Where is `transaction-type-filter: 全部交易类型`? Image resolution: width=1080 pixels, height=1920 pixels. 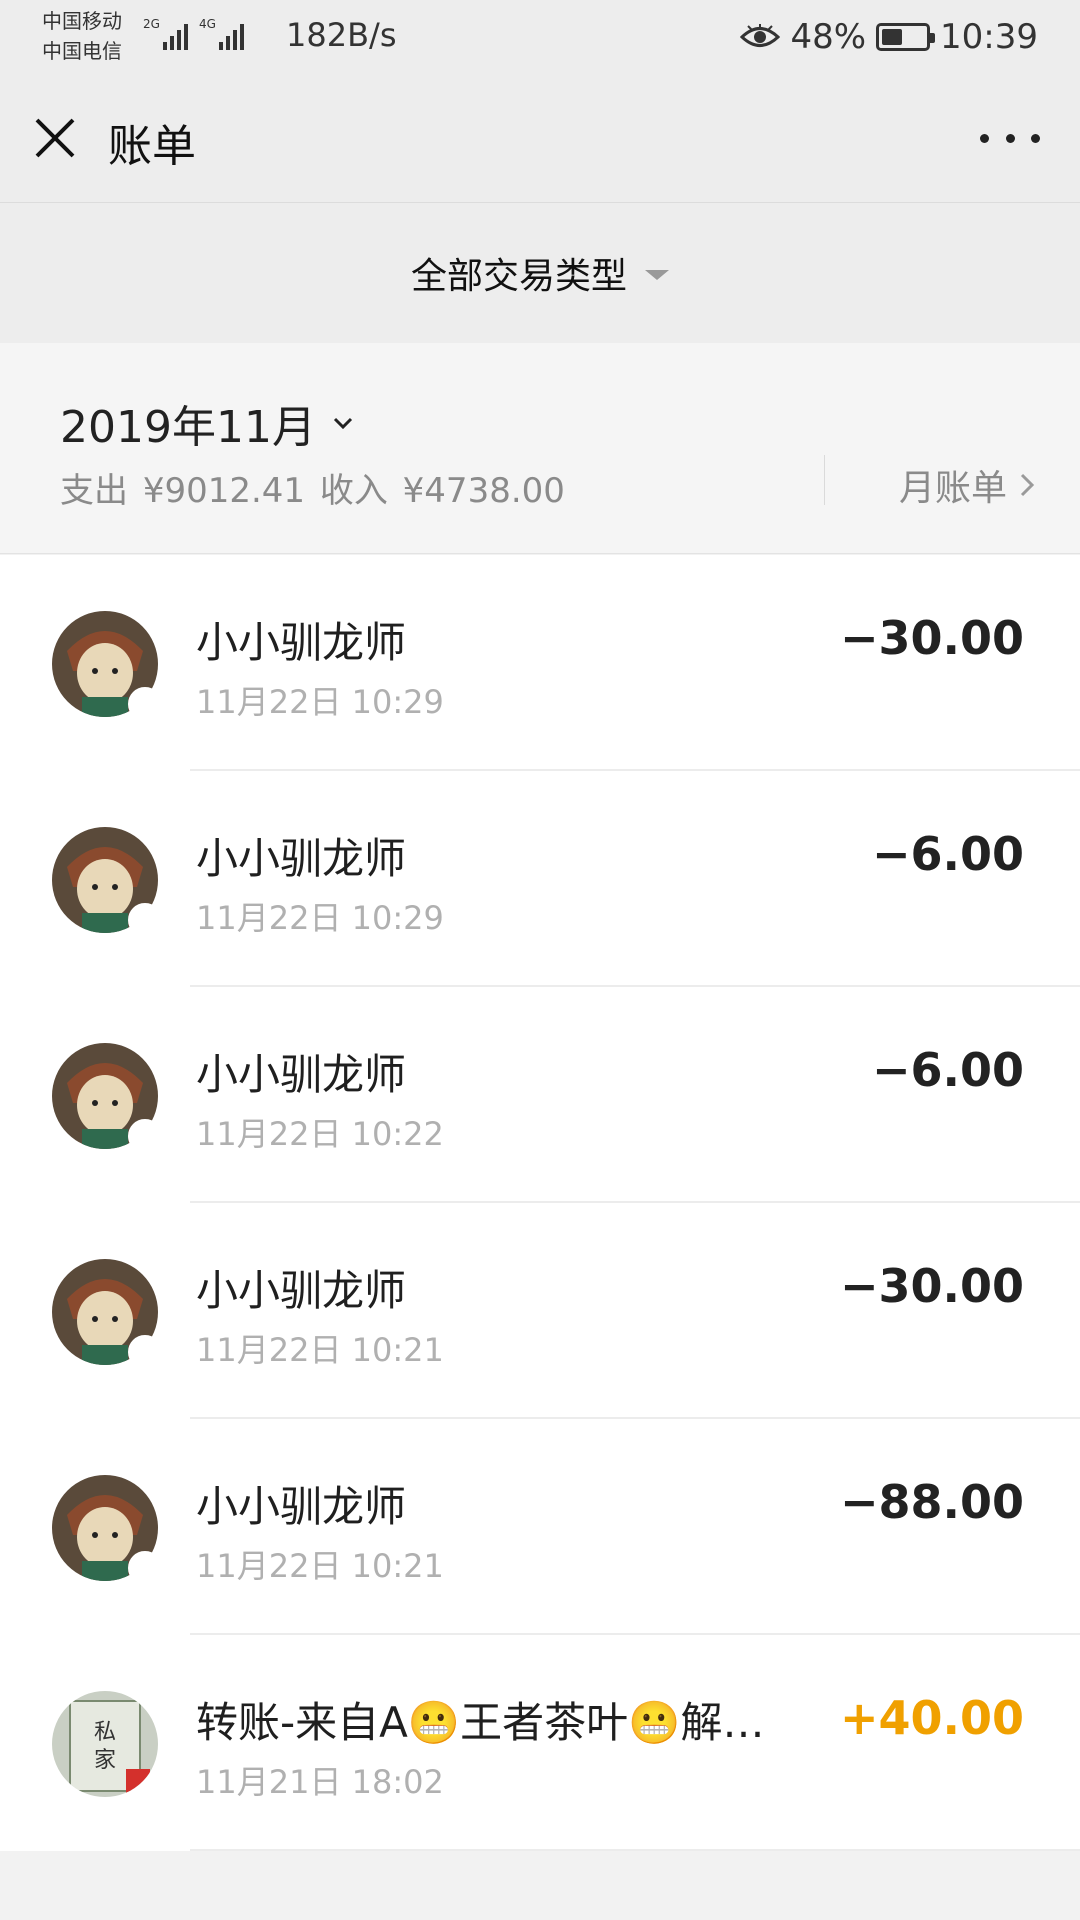
transaction-type-filter: 全部交易类型 is located at coordinates (540, 273).